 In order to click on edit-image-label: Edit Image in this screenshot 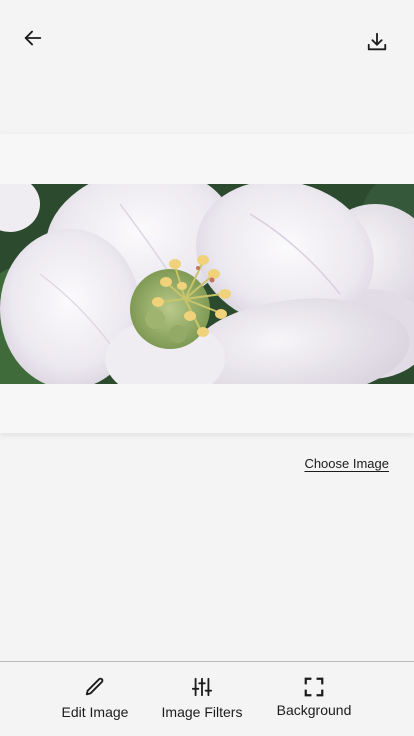, I will do `click(95, 712)`.